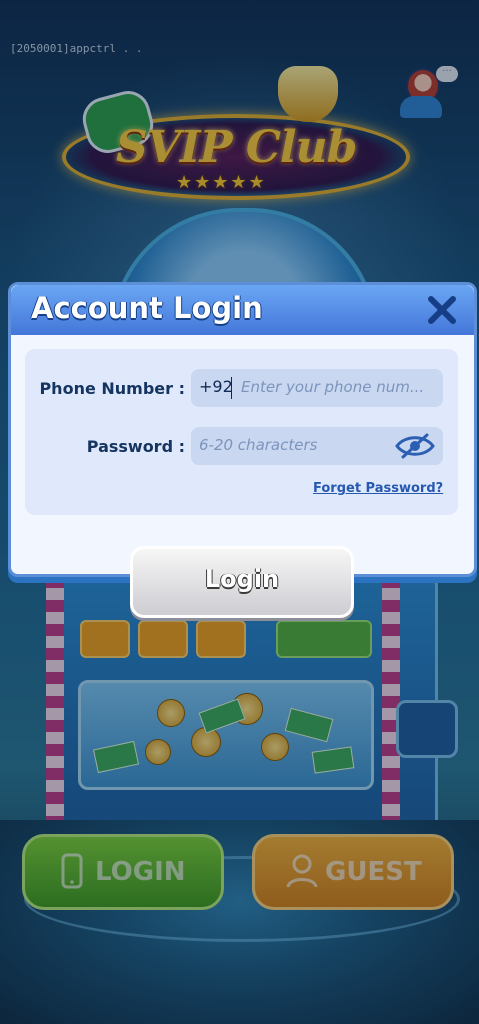 The image size is (479, 1024). What do you see at coordinates (442, 310) in the screenshot?
I see `close-icon` at bounding box center [442, 310].